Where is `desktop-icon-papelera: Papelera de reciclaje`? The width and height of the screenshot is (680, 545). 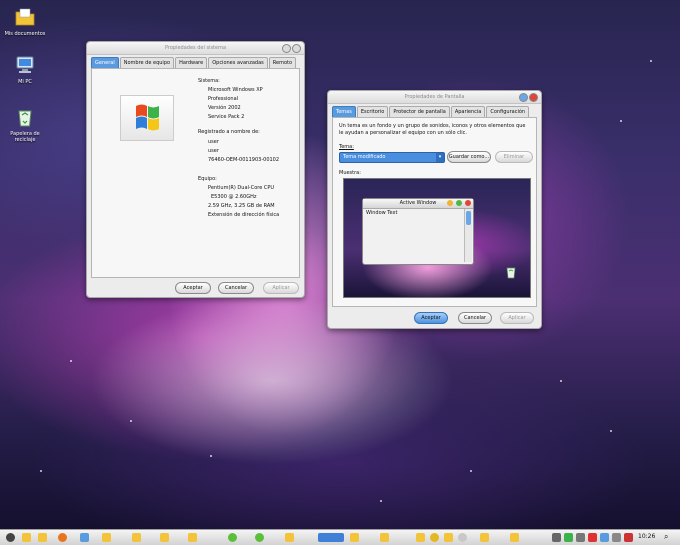
desktop-icon-papelera: Papelera de reciclaje is located at coordinates (25, 124).